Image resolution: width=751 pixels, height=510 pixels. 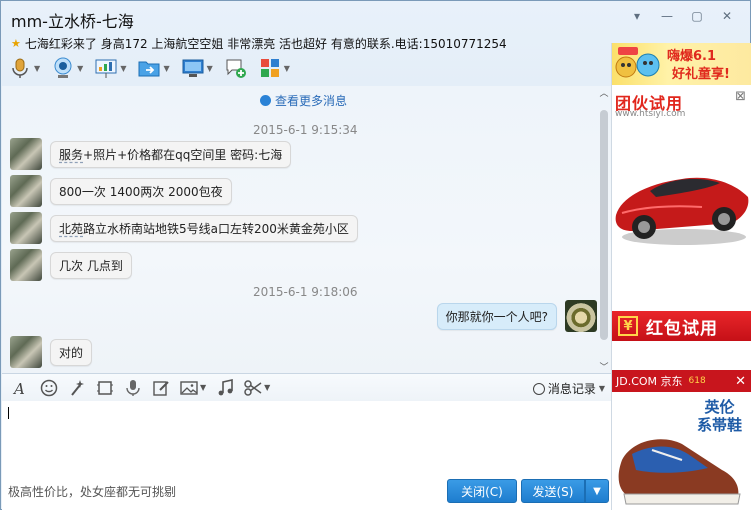 I want to click on close-ad-icon: ✕, so click(x=740, y=381).